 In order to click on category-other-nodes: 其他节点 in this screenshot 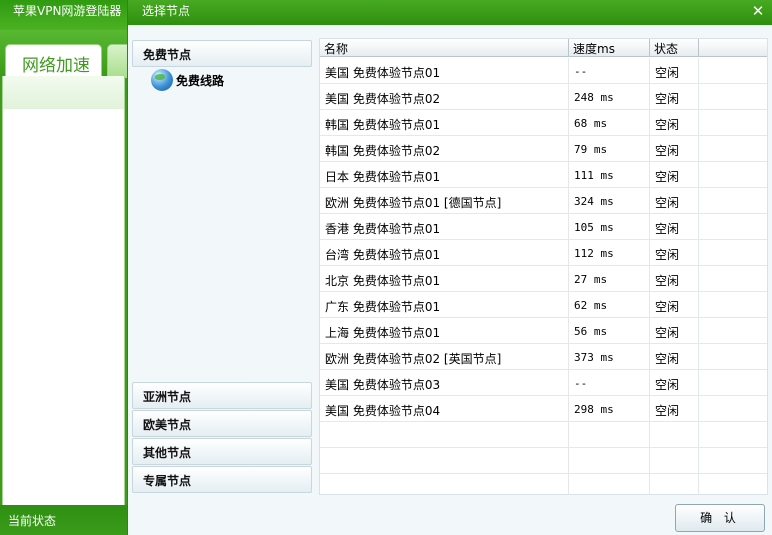, I will do `click(222, 451)`.